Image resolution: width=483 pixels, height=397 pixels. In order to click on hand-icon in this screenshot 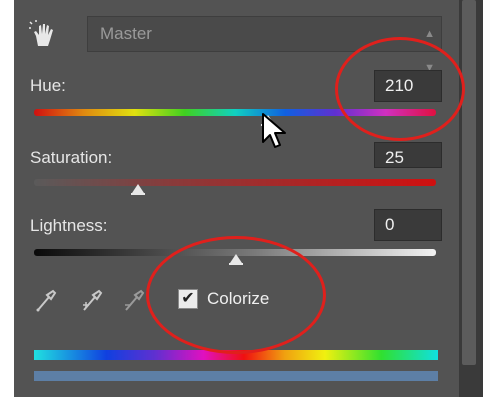, I will do `click(45, 35)`.